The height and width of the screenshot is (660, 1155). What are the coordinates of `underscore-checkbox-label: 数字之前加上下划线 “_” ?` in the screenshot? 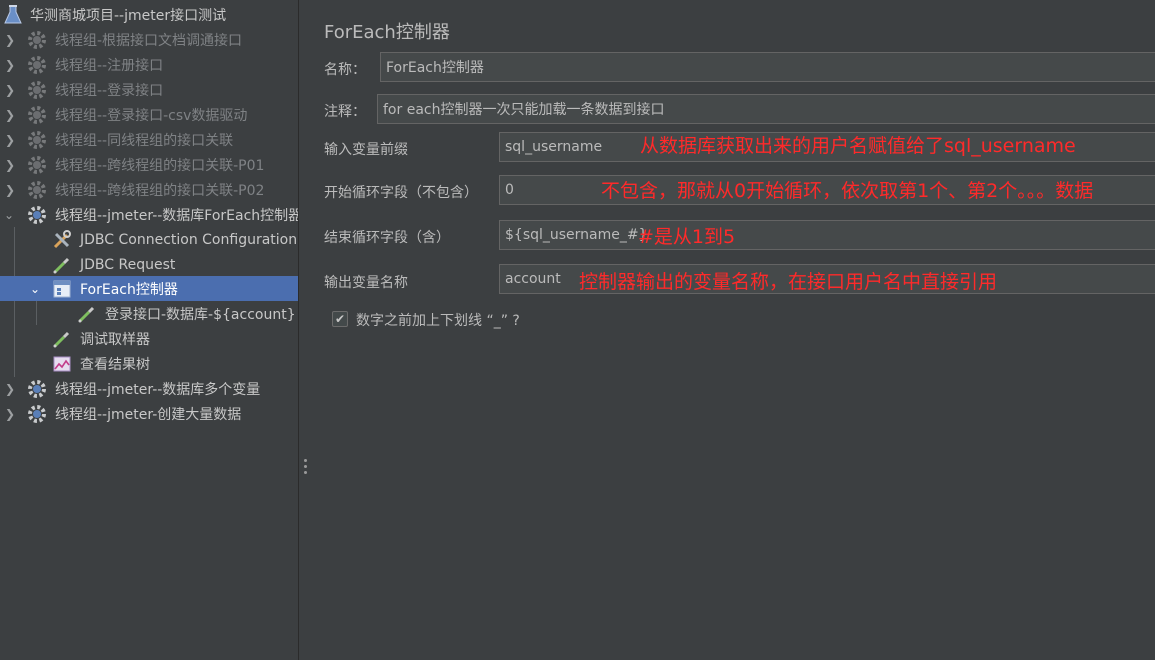 It's located at (438, 321).